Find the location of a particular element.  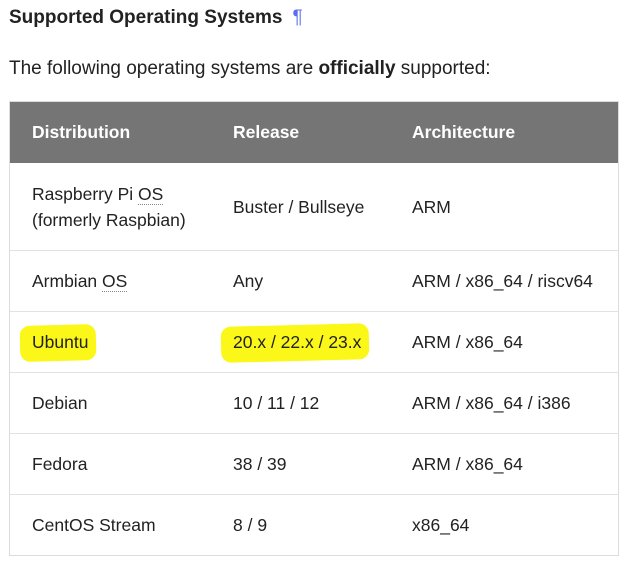

cell-release: Any is located at coordinates (300, 281).